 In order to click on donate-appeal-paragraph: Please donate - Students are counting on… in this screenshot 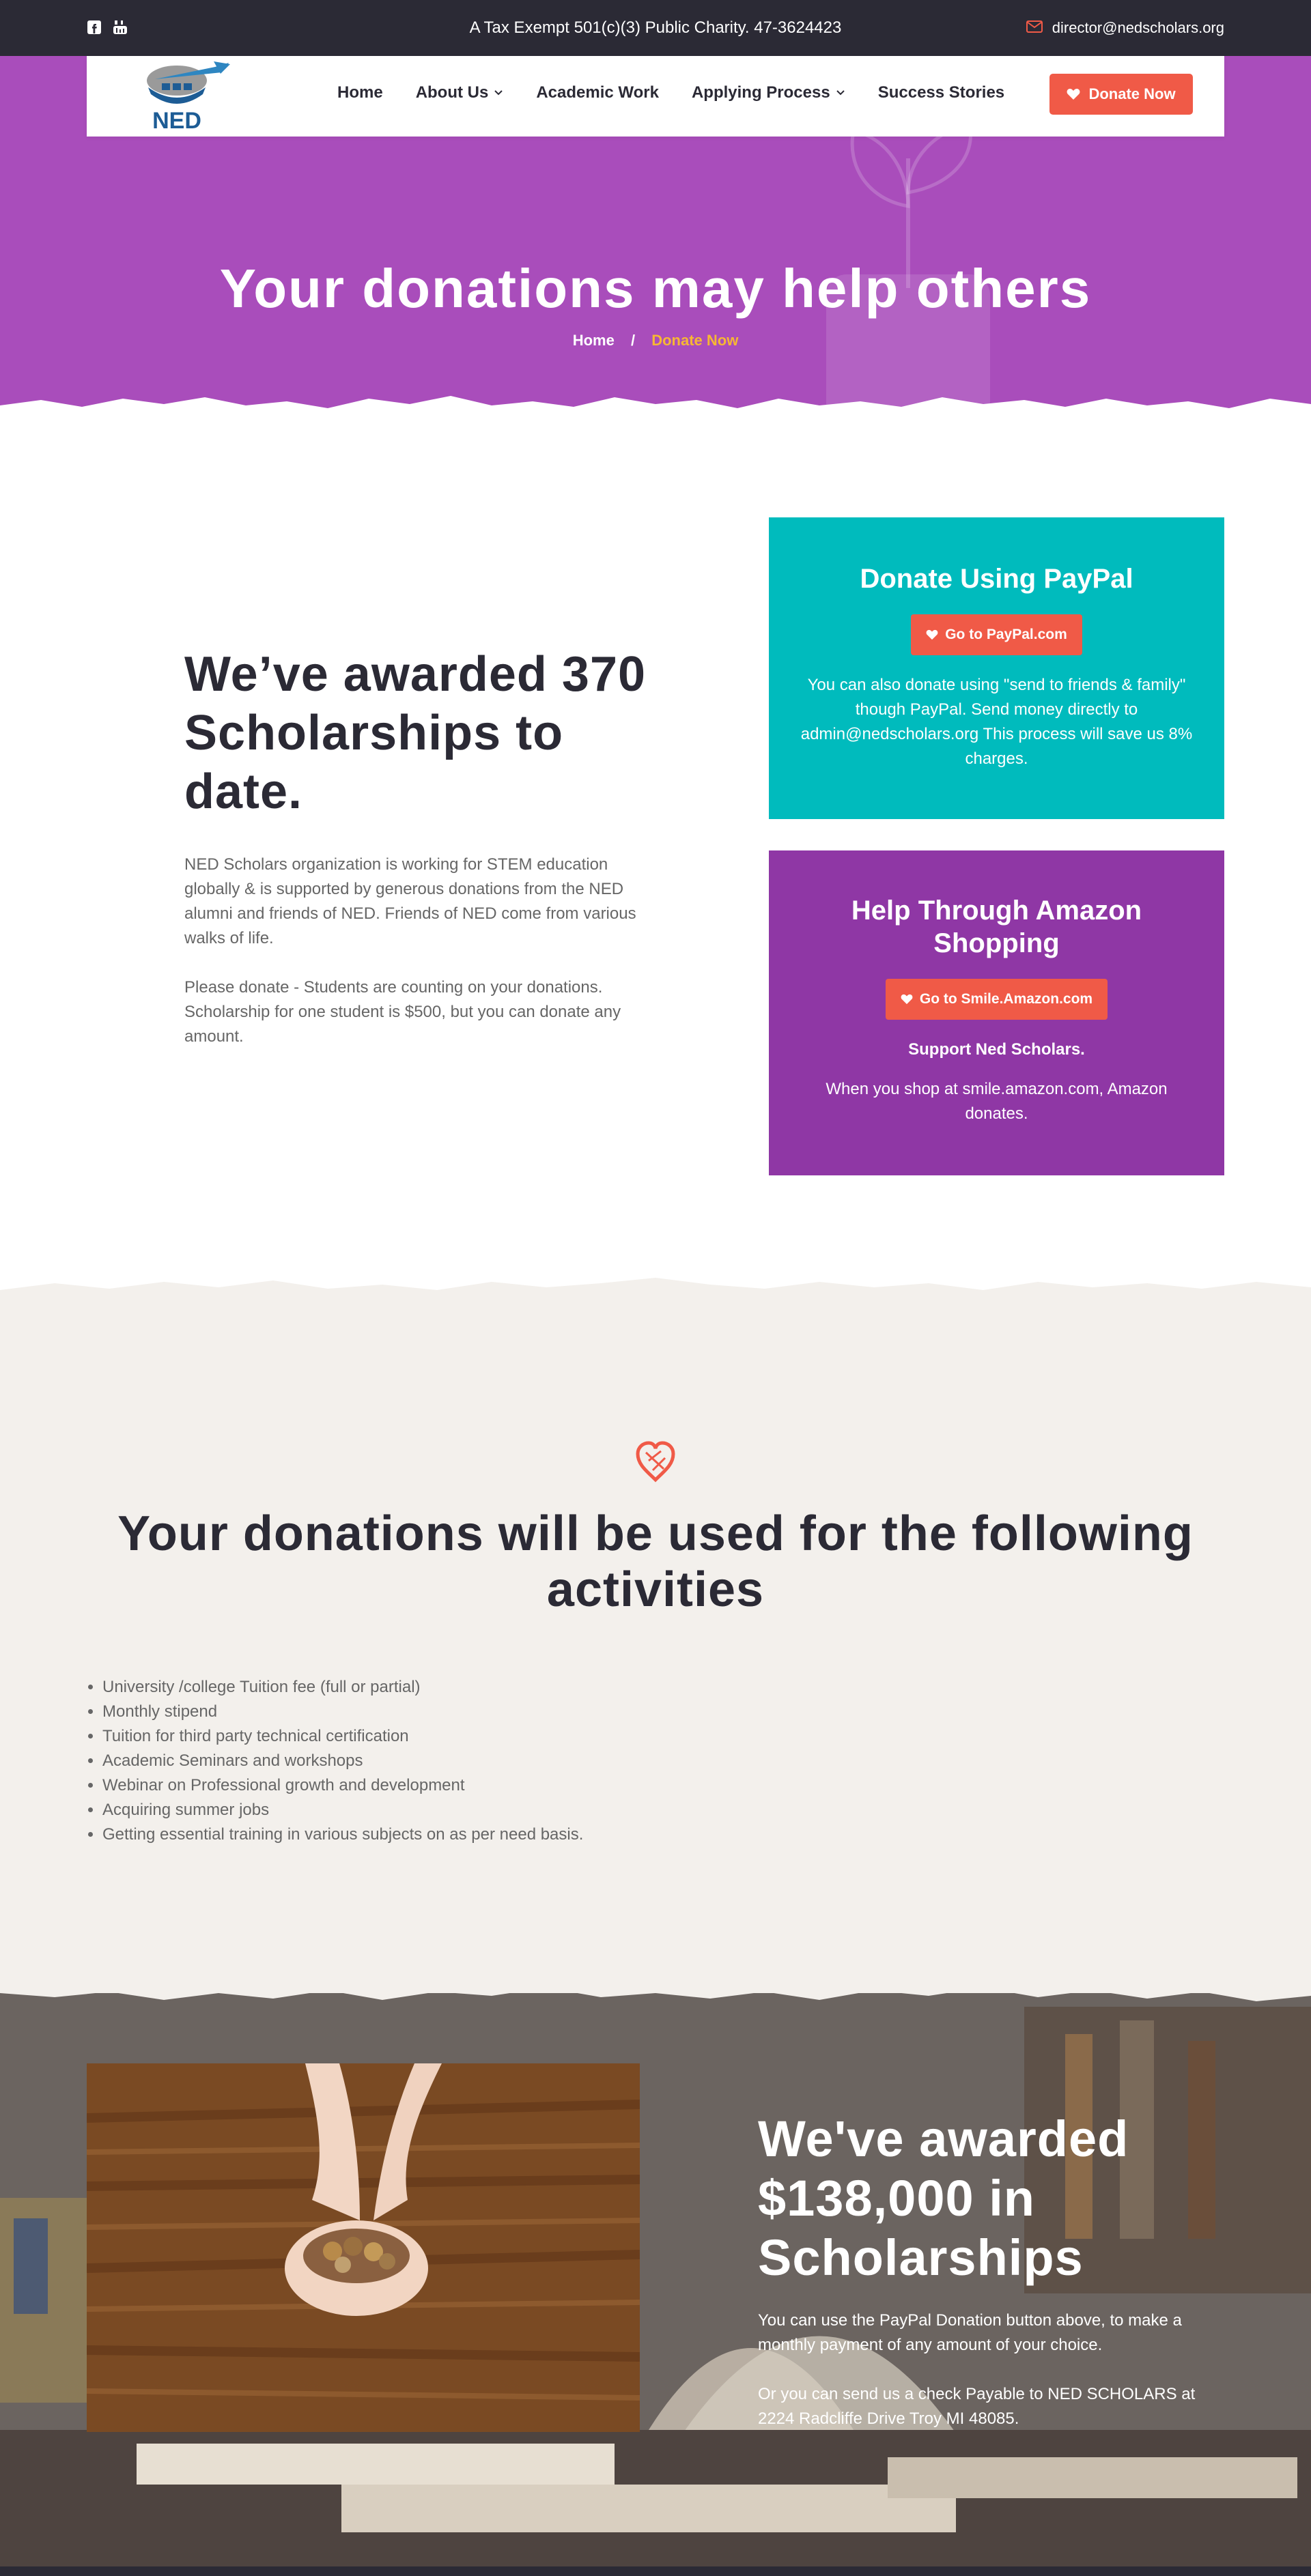, I will do `click(402, 1012)`.